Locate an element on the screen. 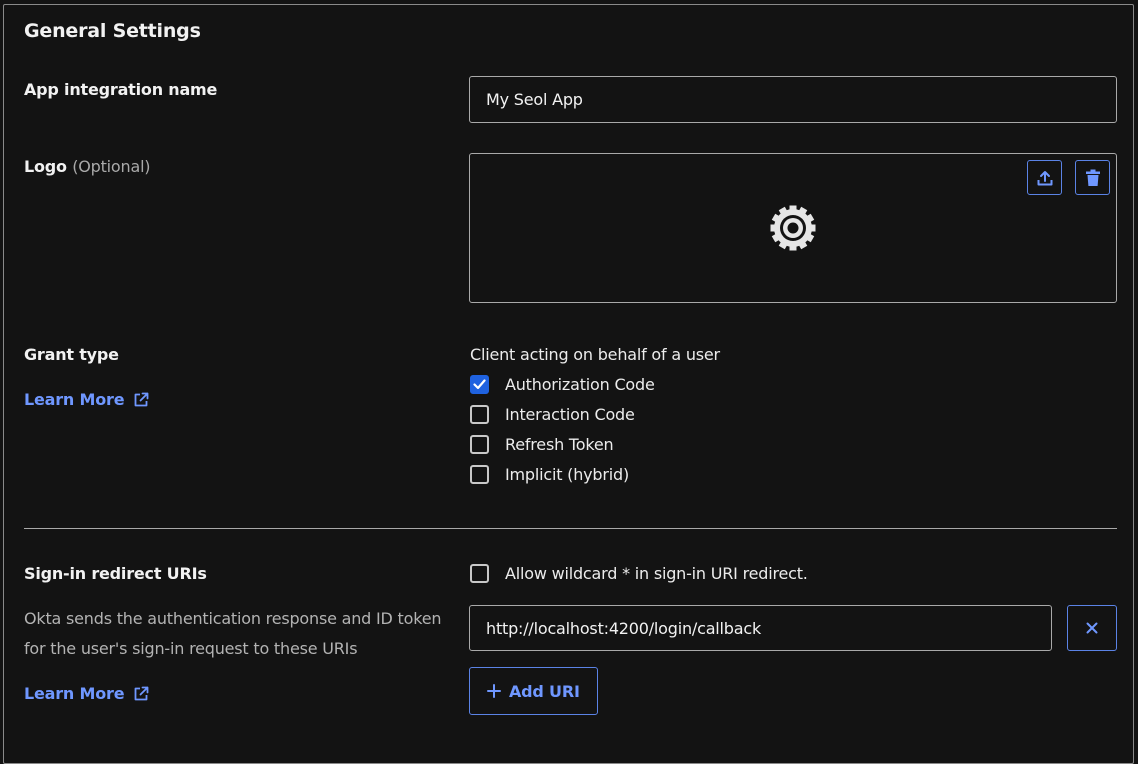 Image resolution: width=1138 pixels, height=764 pixels. grant-option-authorization-code: Authorization Code is located at coordinates (562, 384).